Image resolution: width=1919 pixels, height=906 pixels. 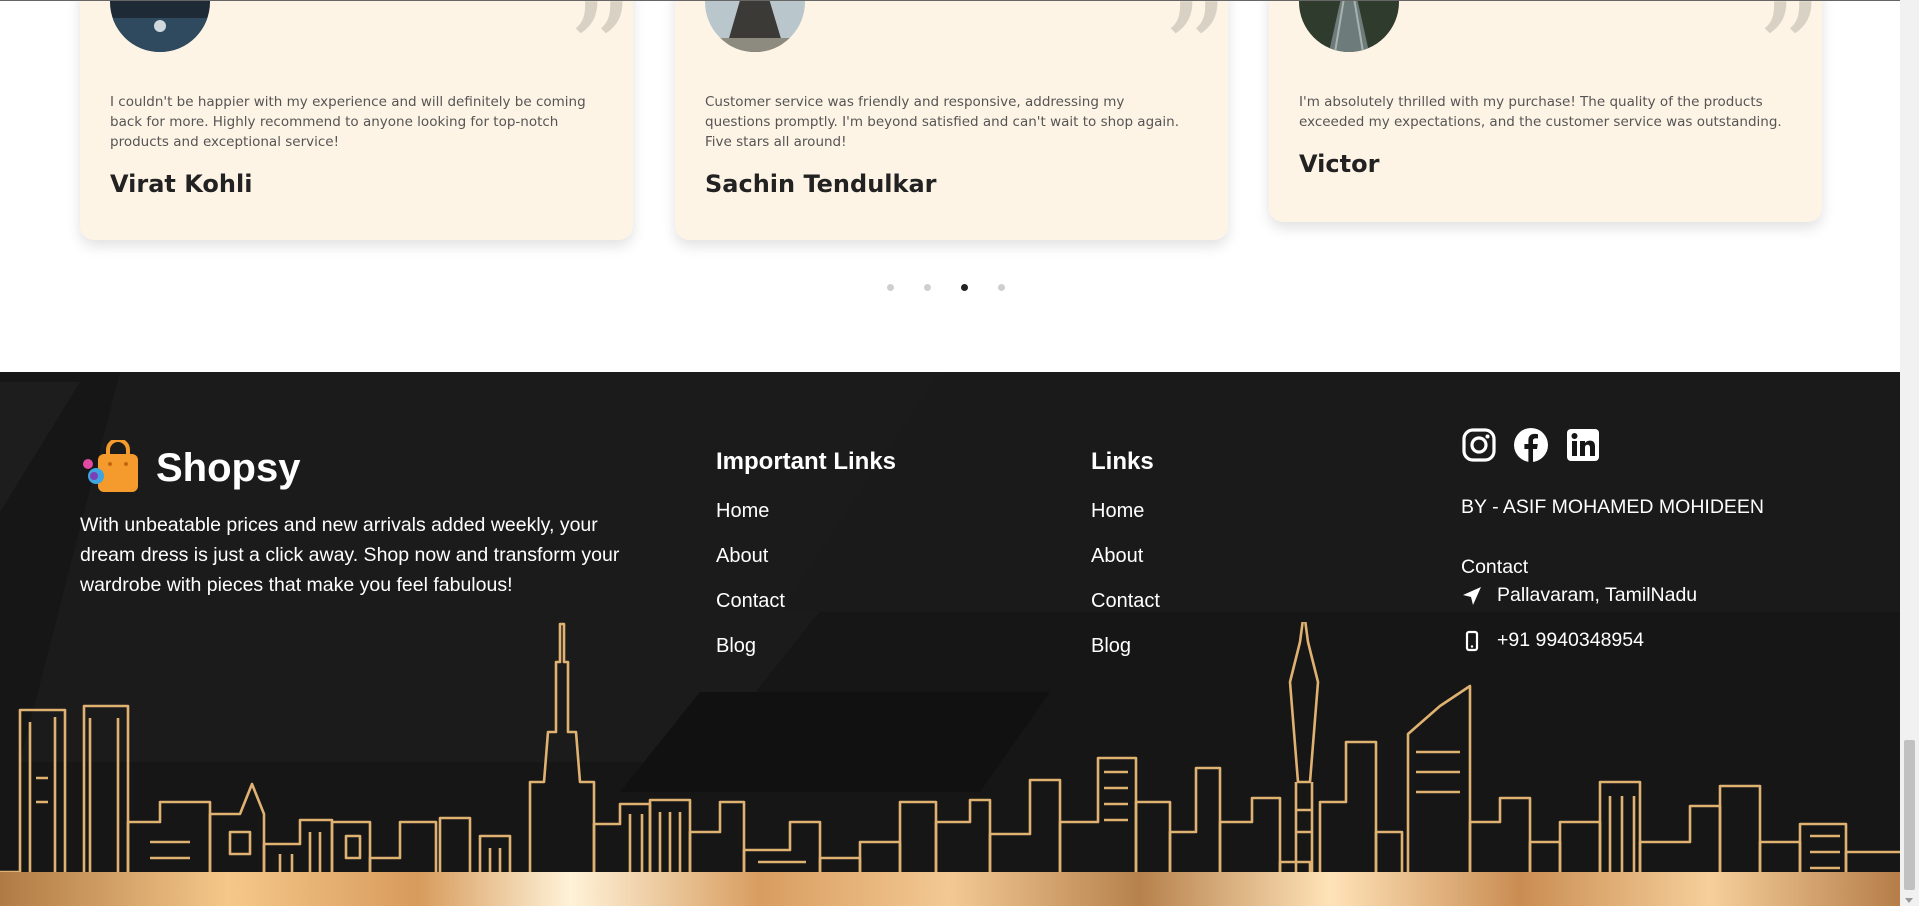 What do you see at coordinates (1909, 815) in the screenshot?
I see `scrollbar-thumb` at bounding box center [1909, 815].